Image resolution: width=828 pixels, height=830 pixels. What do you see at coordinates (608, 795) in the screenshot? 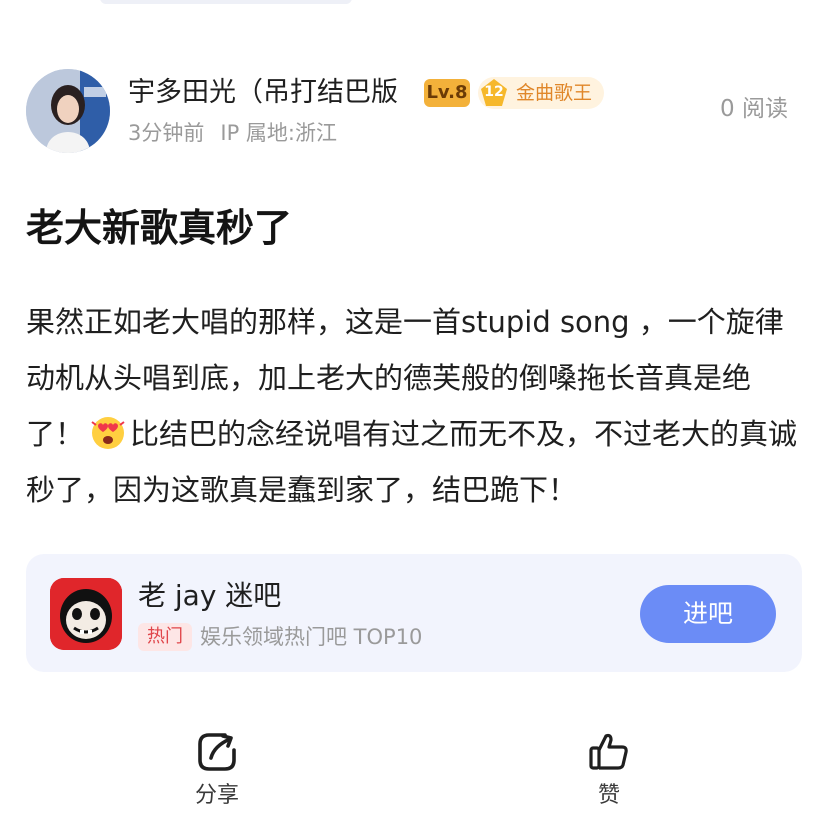
I see `like-label: 赞` at bounding box center [608, 795].